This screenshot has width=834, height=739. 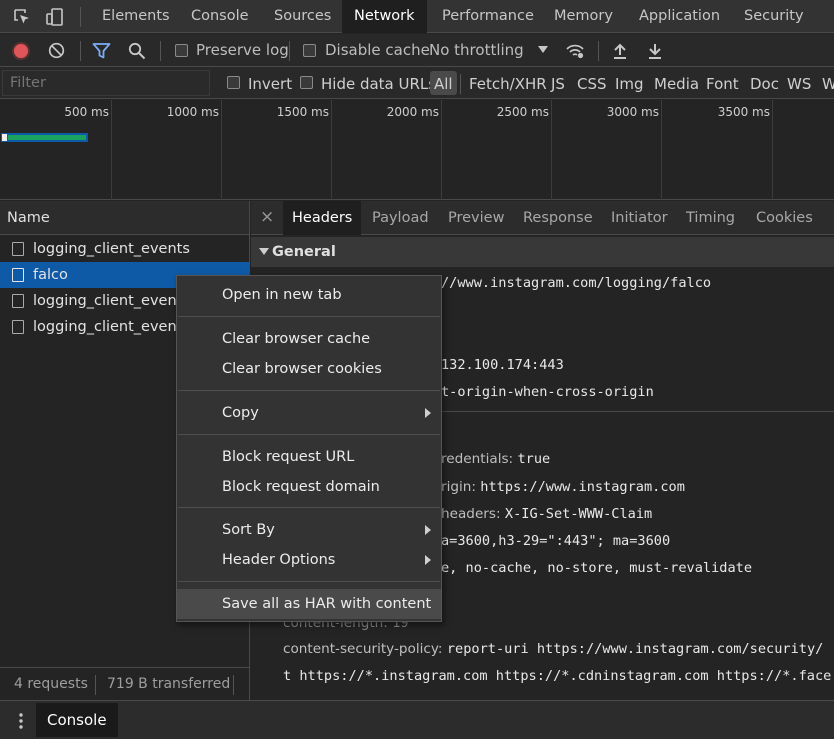 What do you see at coordinates (77, 720) in the screenshot?
I see `drawer-tab-console: Console` at bounding box center [77, 720].